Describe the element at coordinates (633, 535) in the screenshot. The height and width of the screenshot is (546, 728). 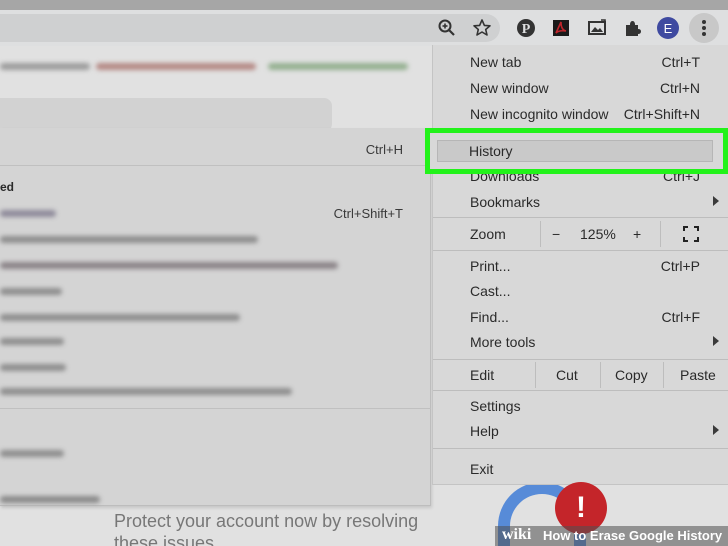
I see `watermark-title: How to Erase Google History` at that location.